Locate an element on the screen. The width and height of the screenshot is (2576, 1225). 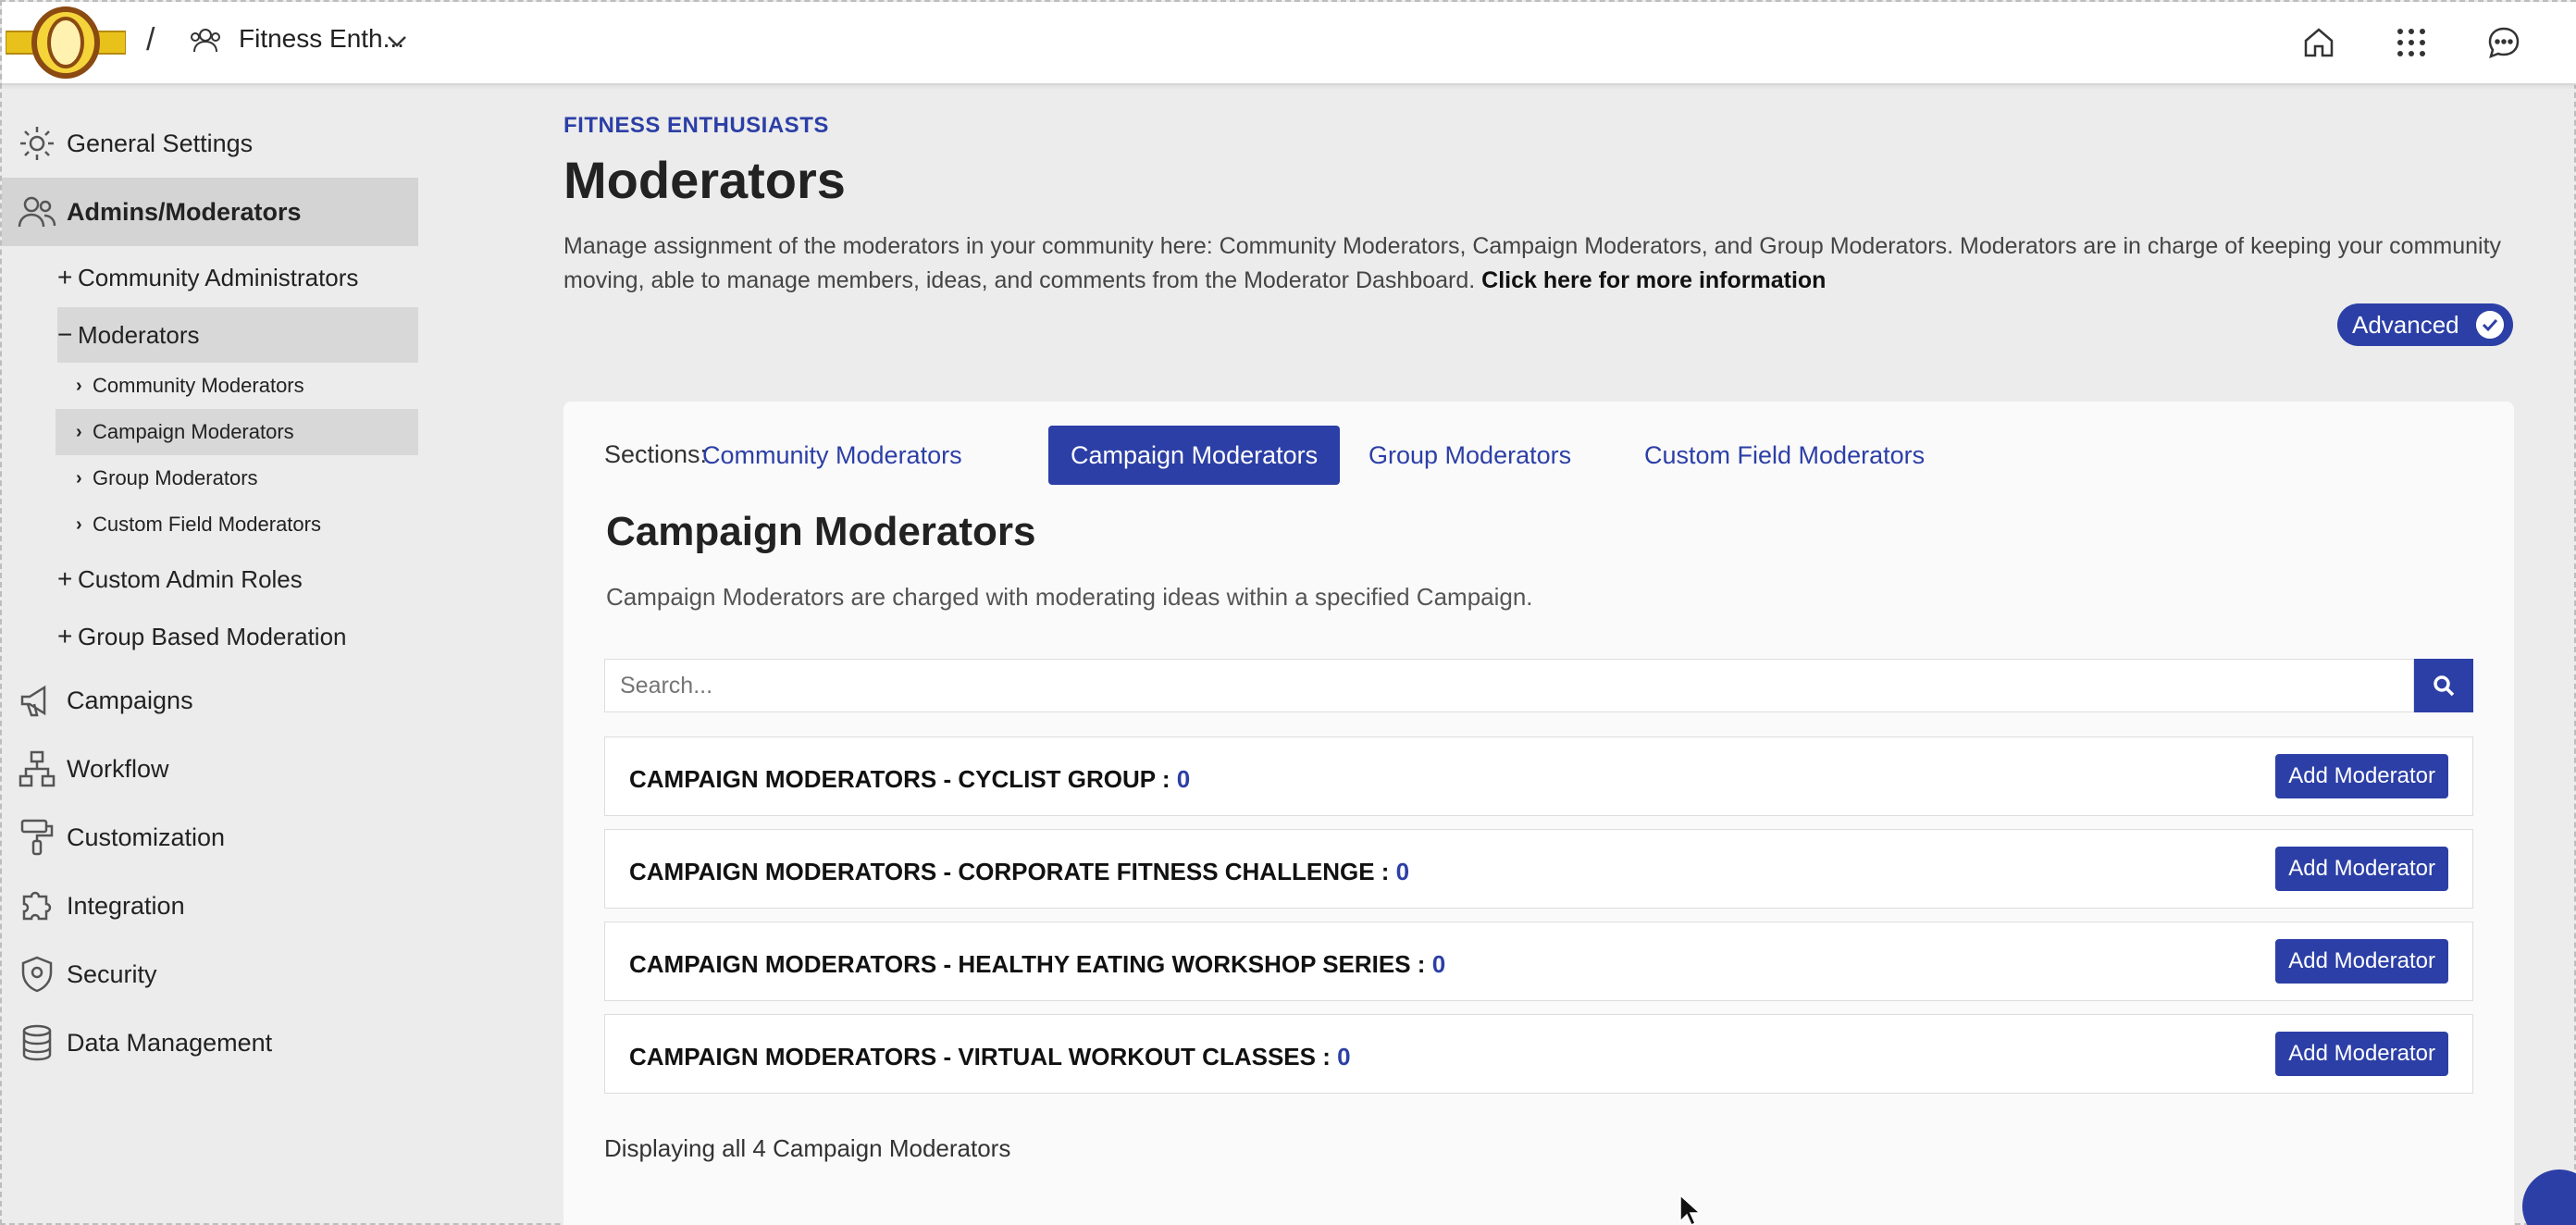
sidebar-item-group-based-moderation: + Group Based Moderation is located at coordinates (238, 636).